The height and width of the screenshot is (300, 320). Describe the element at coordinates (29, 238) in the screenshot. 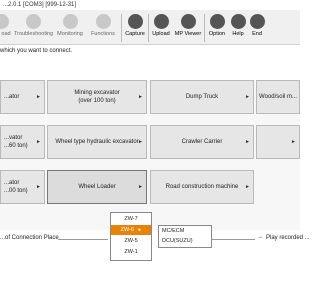

I see `connection-place-label: ...of Connection Place` at that location.